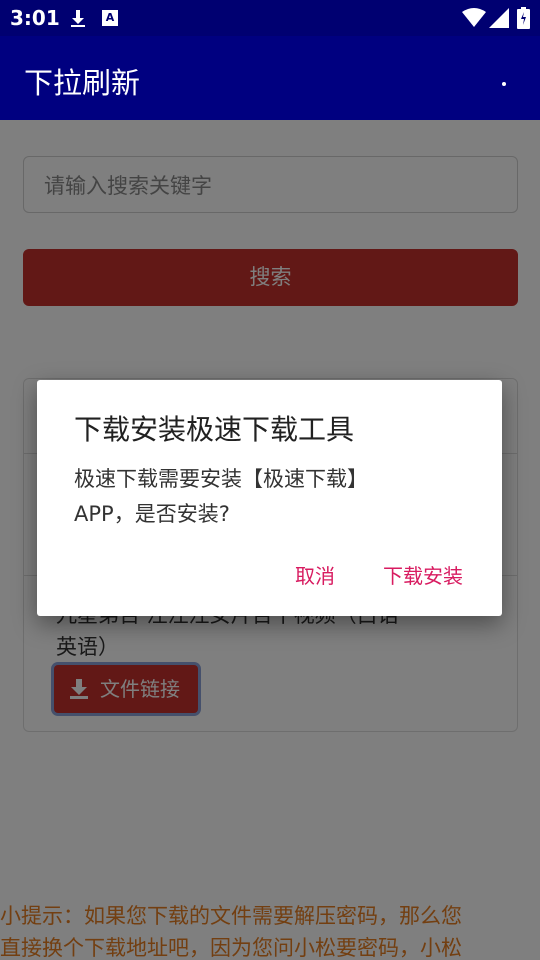 This screenshot has height=960, width=540. I want to click on a-notification-icon: A, so click(110, 18).